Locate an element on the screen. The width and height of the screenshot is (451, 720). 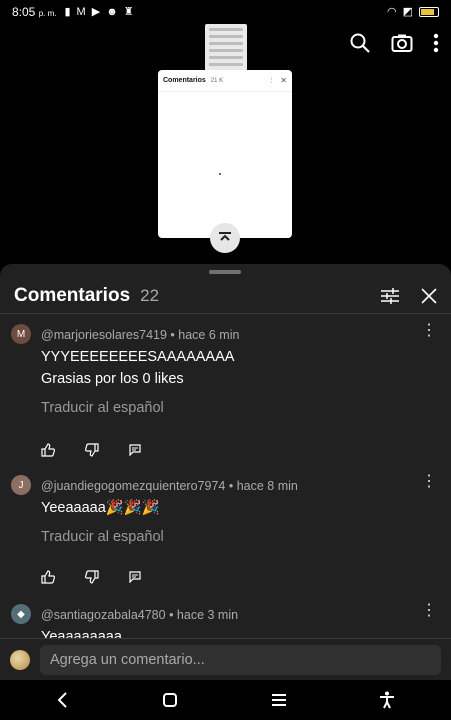
sheet-header: Comentarios 22 is located at coordinates (225, 296).